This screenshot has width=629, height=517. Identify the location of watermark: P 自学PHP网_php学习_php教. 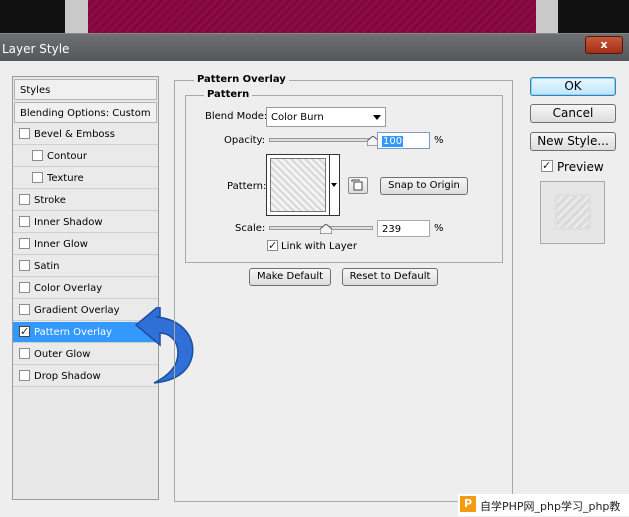
(543, 505).